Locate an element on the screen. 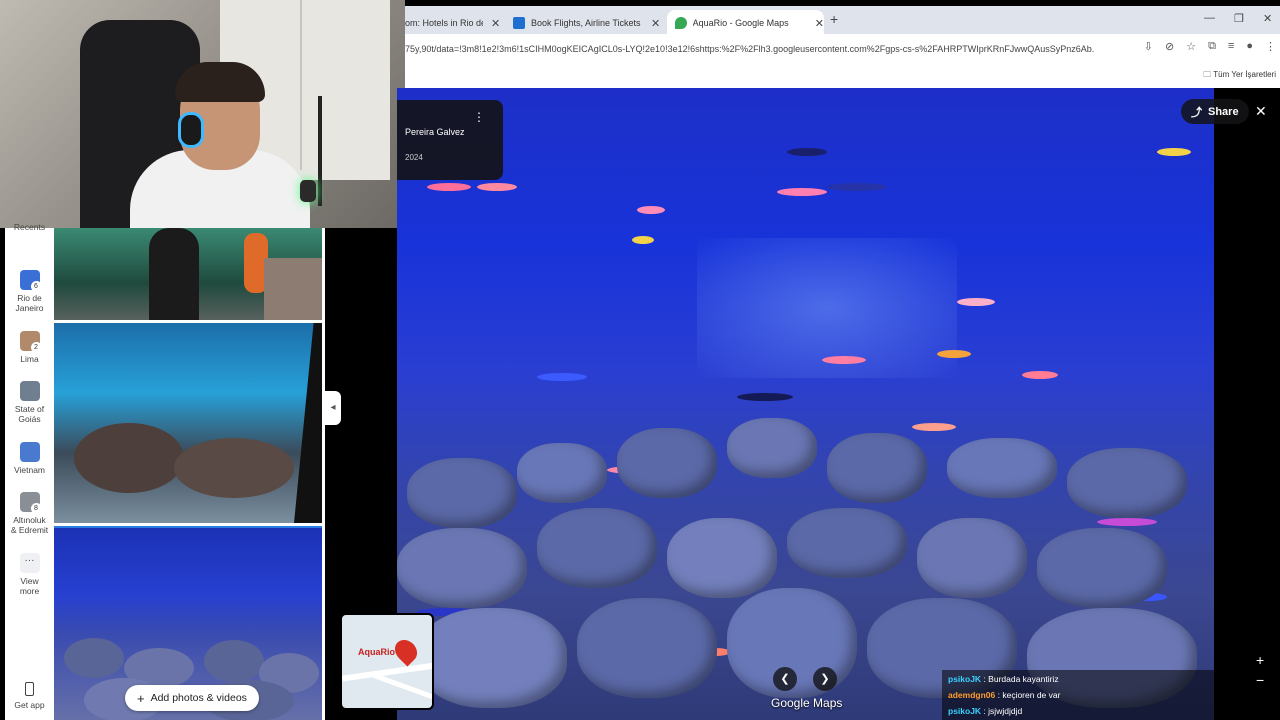 This screenshot has width=1280, height=720. plus-icon: + is located at coordinates (141, 698).